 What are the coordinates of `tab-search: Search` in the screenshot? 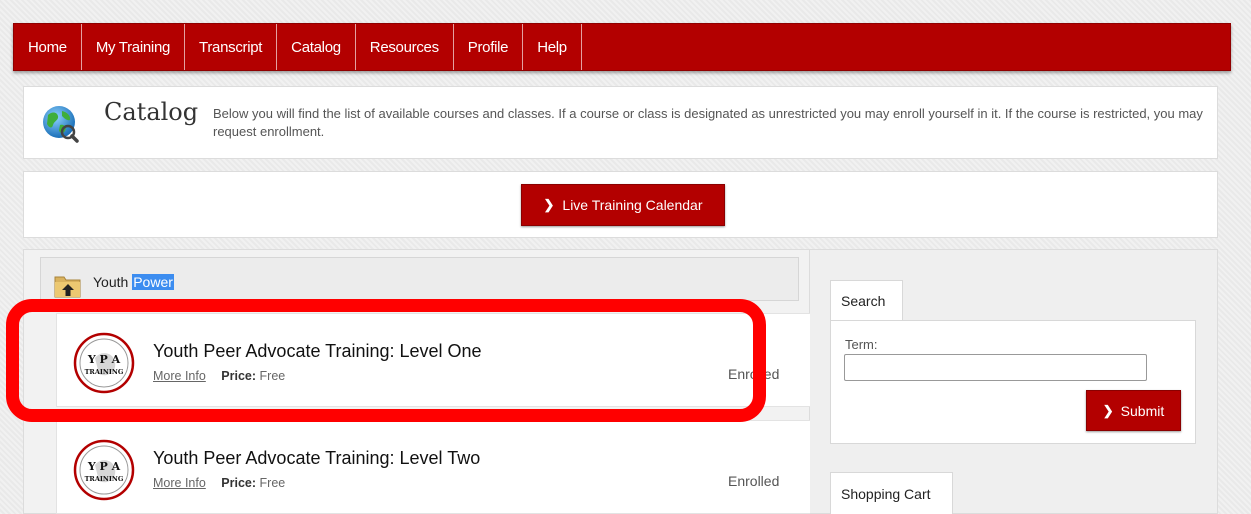 It's located at (866, 300).